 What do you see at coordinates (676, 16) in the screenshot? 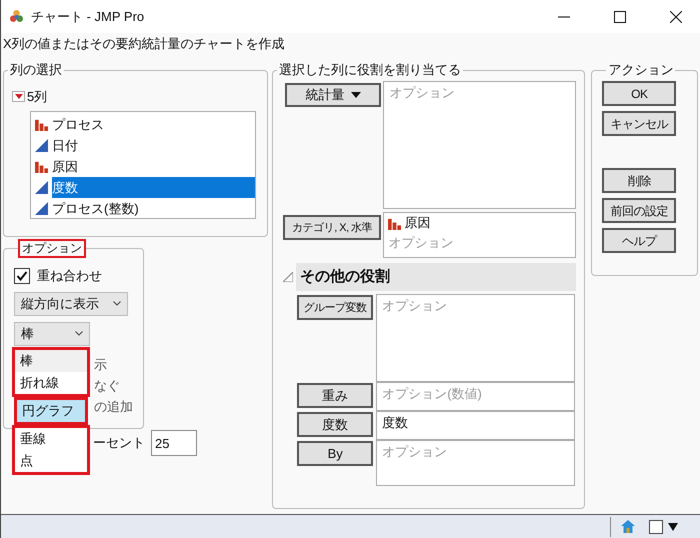
I see `close-icon` at bounding box center [676, 16].